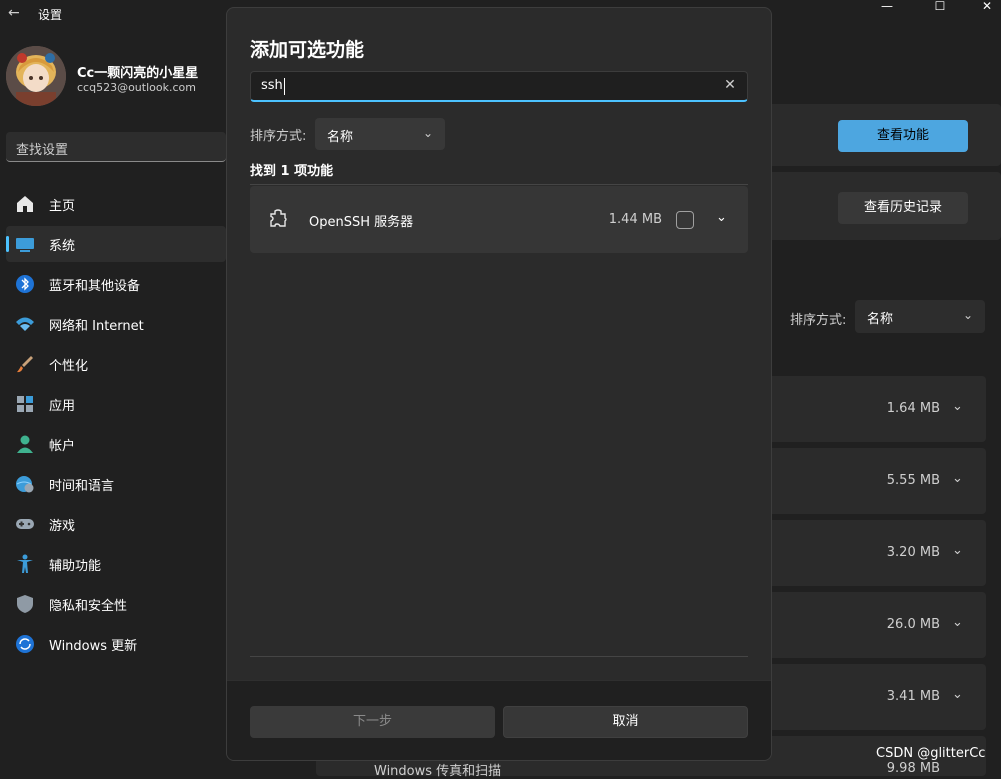  Describe the element at coordinates (272, 85) in the screenshot. I see `feature-search-value: ssh` at that location.